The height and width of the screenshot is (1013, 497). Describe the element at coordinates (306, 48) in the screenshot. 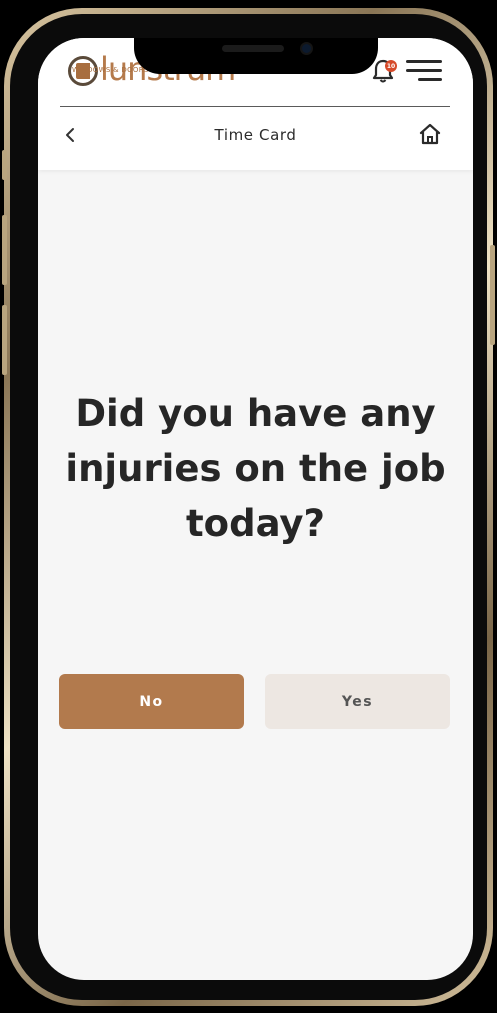

I see `front-camera` at that location.